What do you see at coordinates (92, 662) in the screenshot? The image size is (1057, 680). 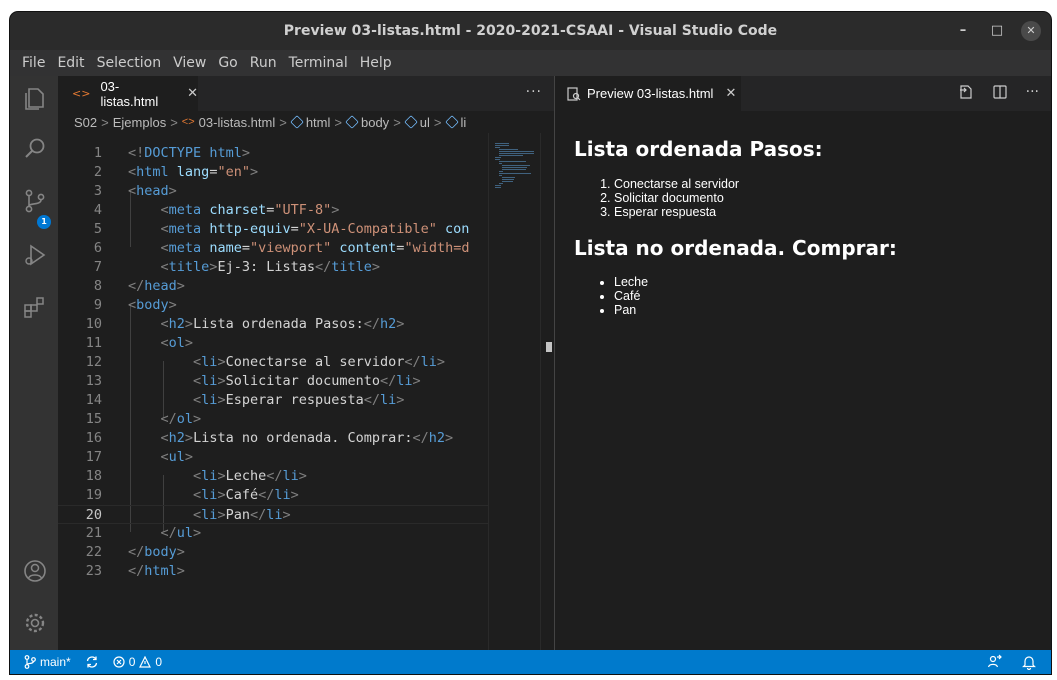 I see `sync-button` at bounding box center [92, 662].